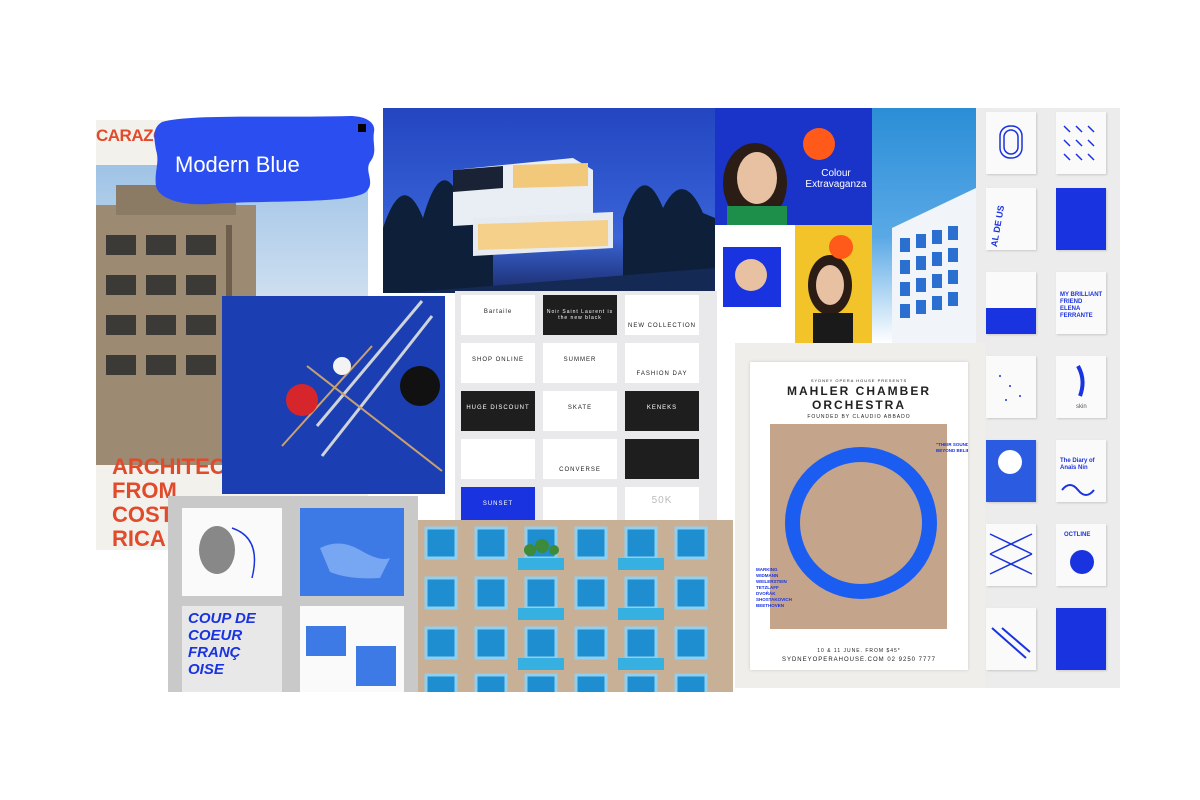 Image resolution: width=1200 pixels, height=800 pixels. What do you see at coordinates (793, 167) in the screenshot?
I see `blue-panel: Colour Extravaganza` at bounding box center [793, 167].